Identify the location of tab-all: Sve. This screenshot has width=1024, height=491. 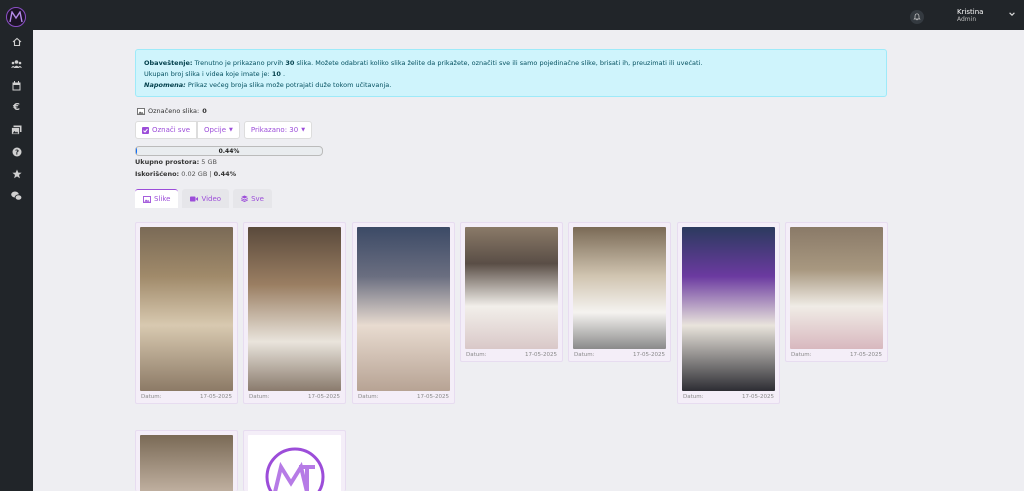
(252, 198).